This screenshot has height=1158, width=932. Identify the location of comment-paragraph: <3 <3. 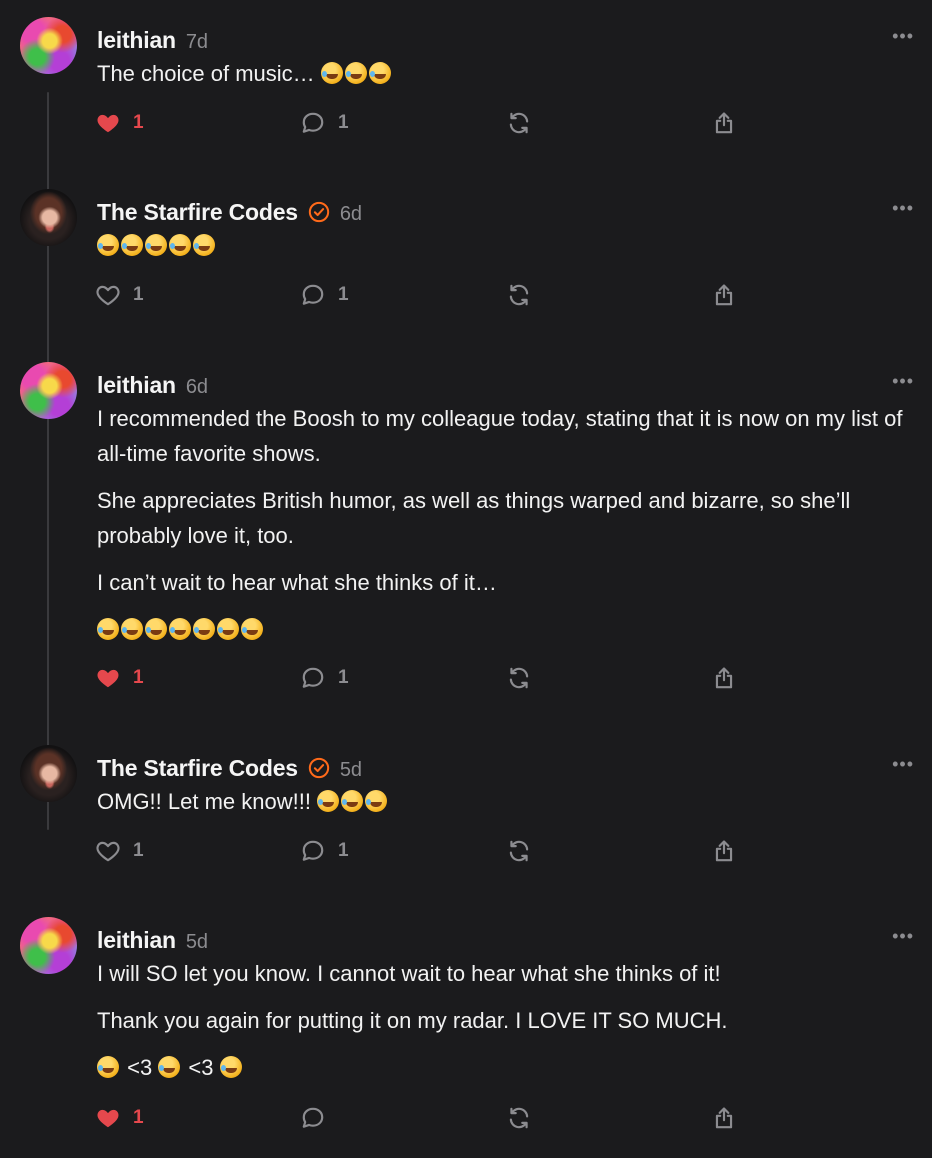
(504, 1067).